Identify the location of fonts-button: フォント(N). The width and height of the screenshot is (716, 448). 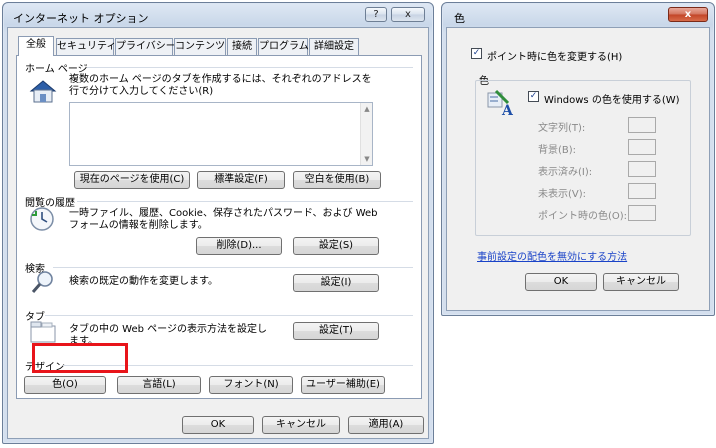
(251, 385).